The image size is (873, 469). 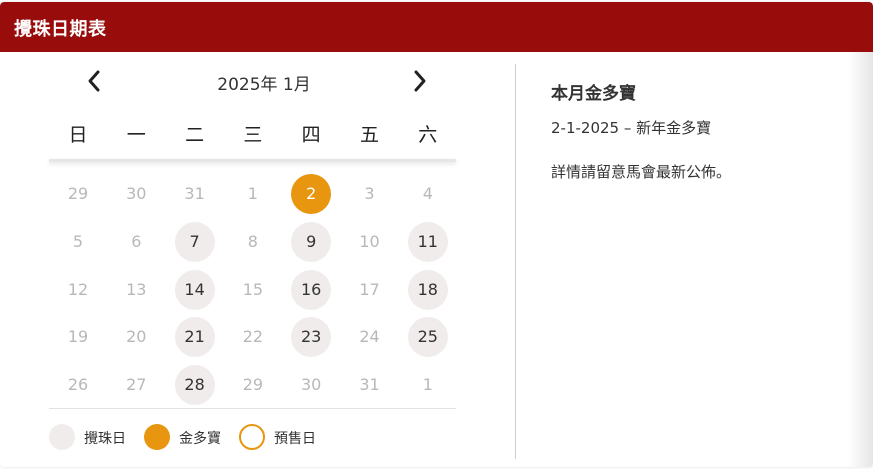 I want to click on jackpot-event-line: 2-1-2025 – 新年金多寶, so click(x=631, y=128).